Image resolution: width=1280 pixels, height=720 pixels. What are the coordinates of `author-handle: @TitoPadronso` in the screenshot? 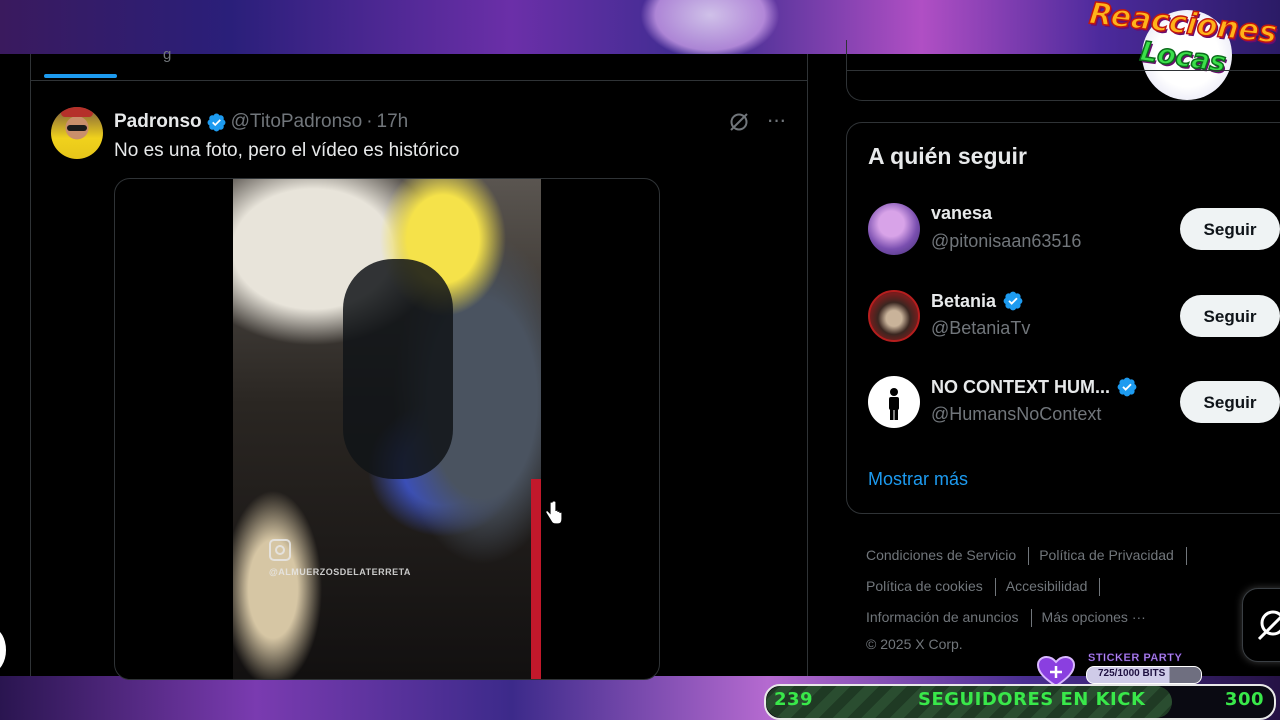 It's located at (297, 122).